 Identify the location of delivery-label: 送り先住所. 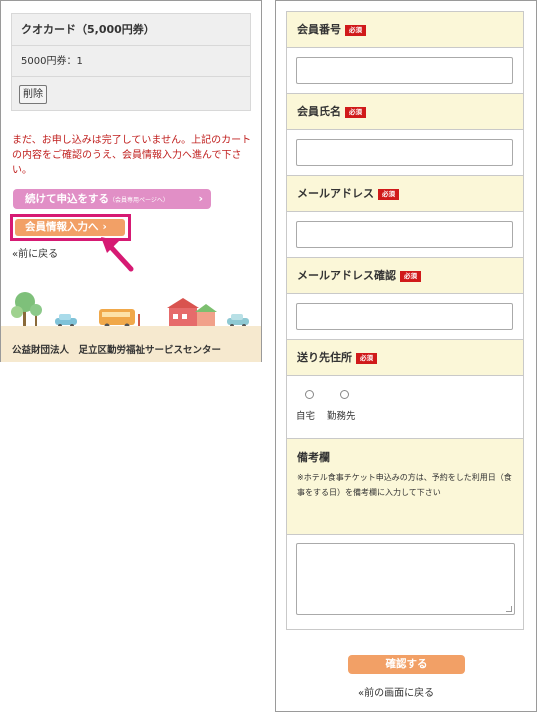
(324, 357).